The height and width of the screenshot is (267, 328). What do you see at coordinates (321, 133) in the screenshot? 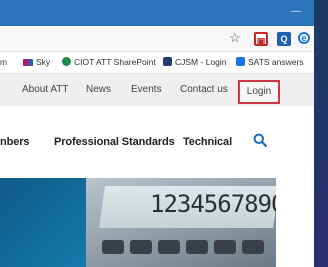
I see `desktop-background-edge` at bounding box center [321, 133].